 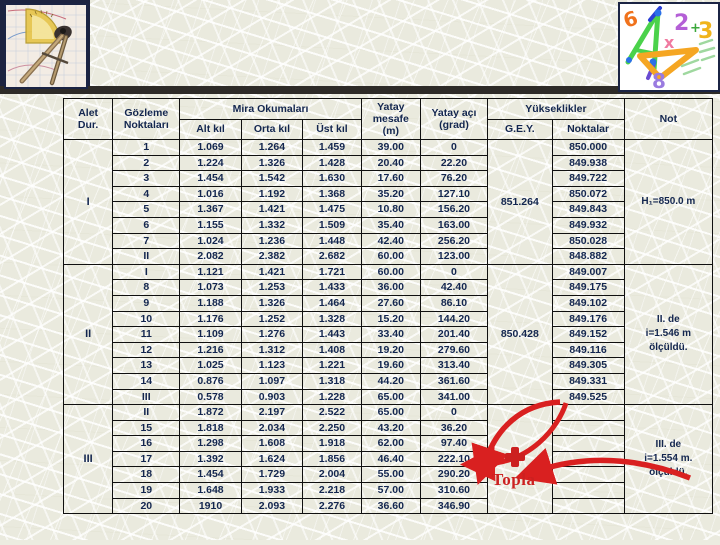 What do you see at coordinates (332, 412) in the screenshot?
I see `cell-ust-kil: 2.522` at bounding box center [332, 412].